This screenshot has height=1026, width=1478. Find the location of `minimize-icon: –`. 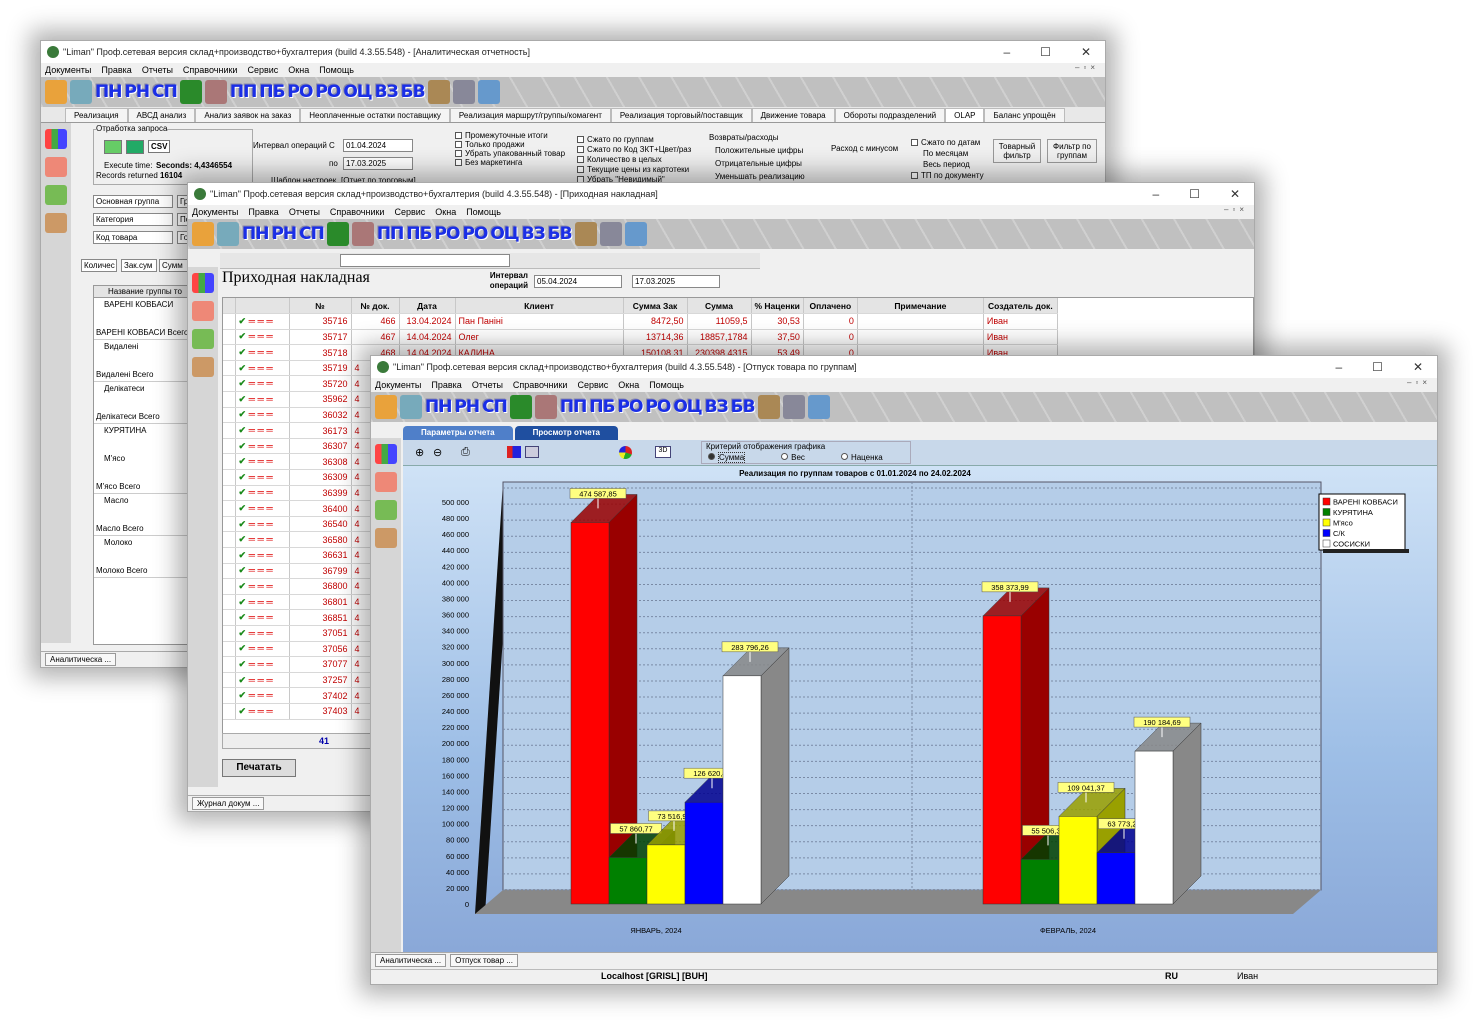

minimize-icon: – is located at coordinates (1006, 52).